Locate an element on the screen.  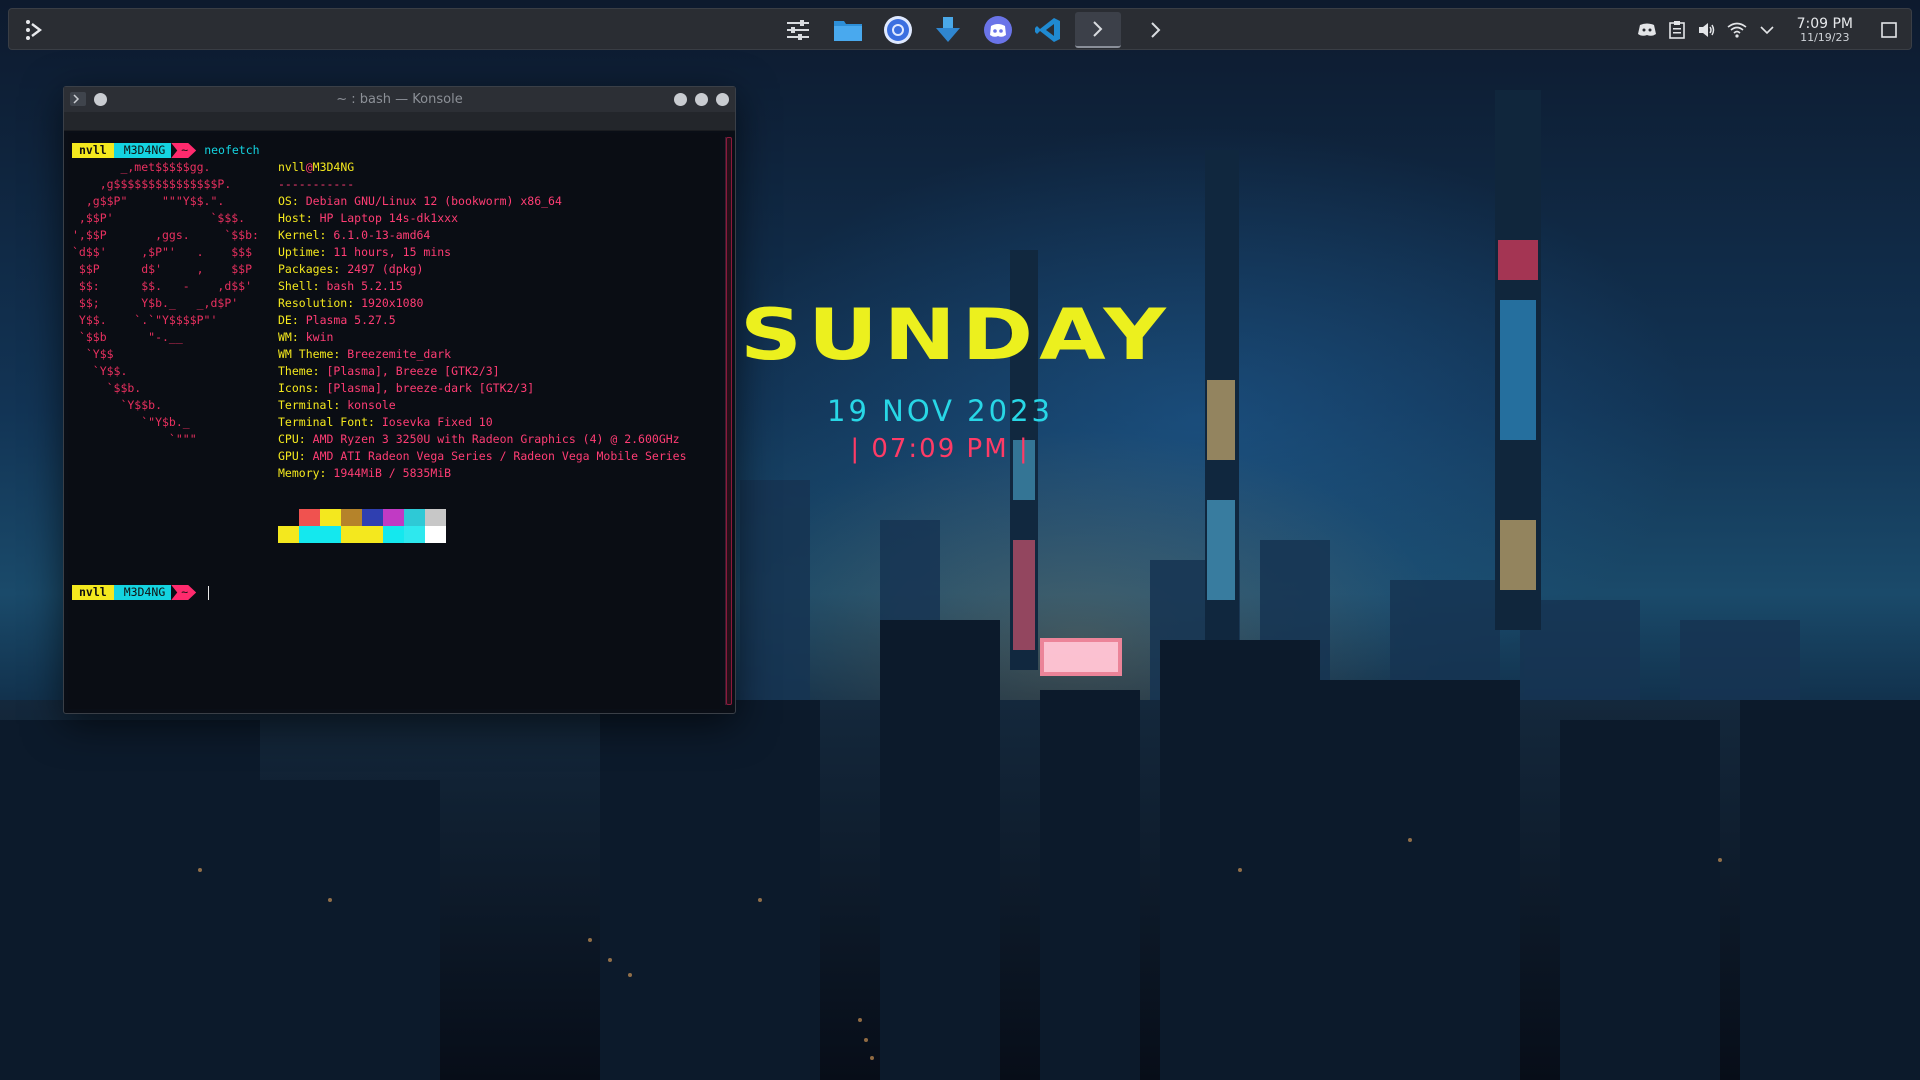
info-key: WM is located at coordinates (285, 337).